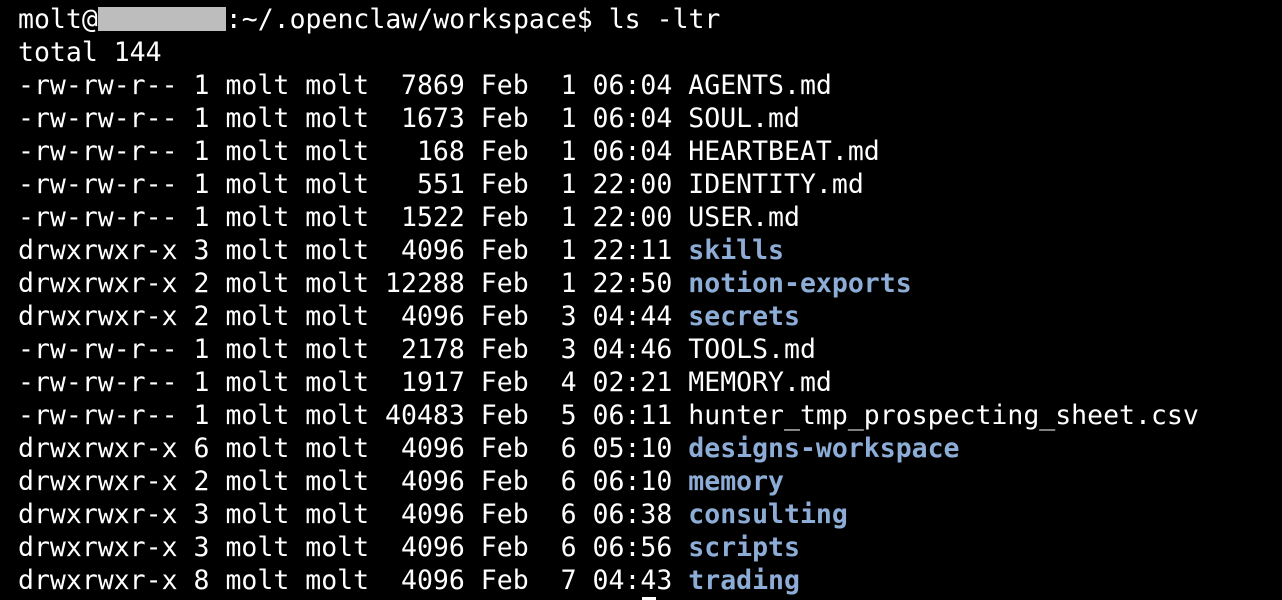  Describe the element at coordinates (425, 184) in the screenshot. I see `entry-size: 551` at that location.